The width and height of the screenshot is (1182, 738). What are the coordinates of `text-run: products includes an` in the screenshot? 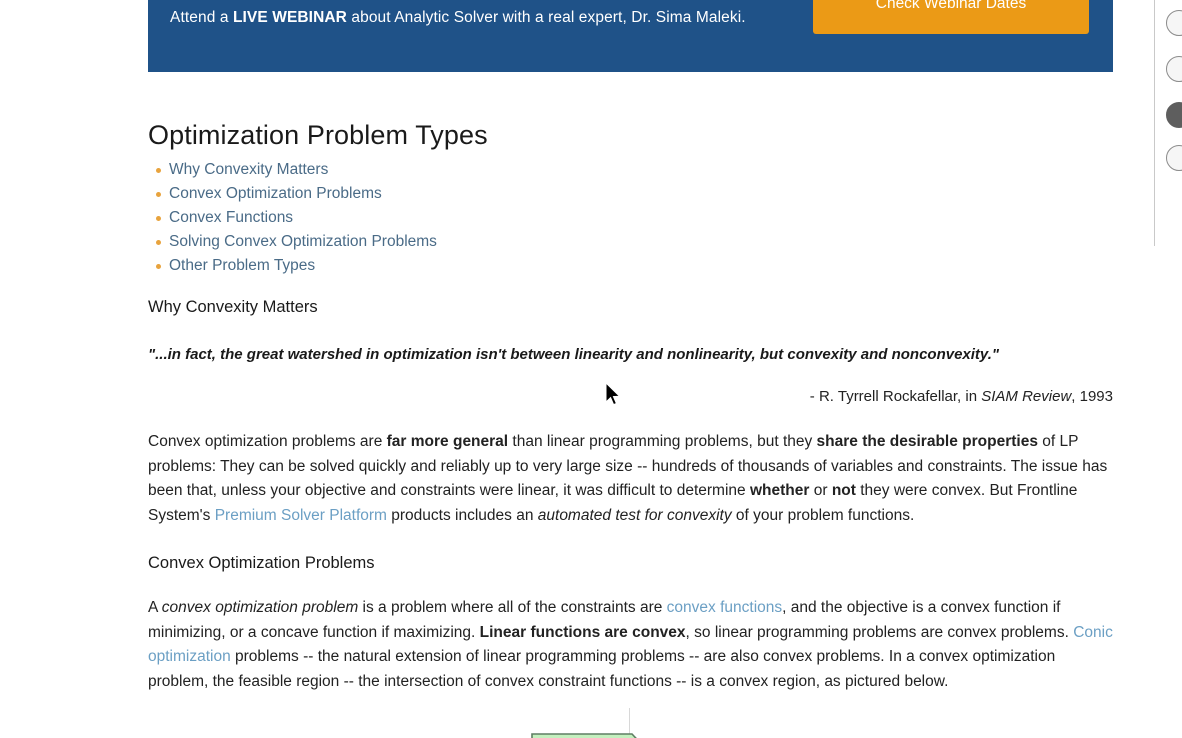 It's located at (462, 515).